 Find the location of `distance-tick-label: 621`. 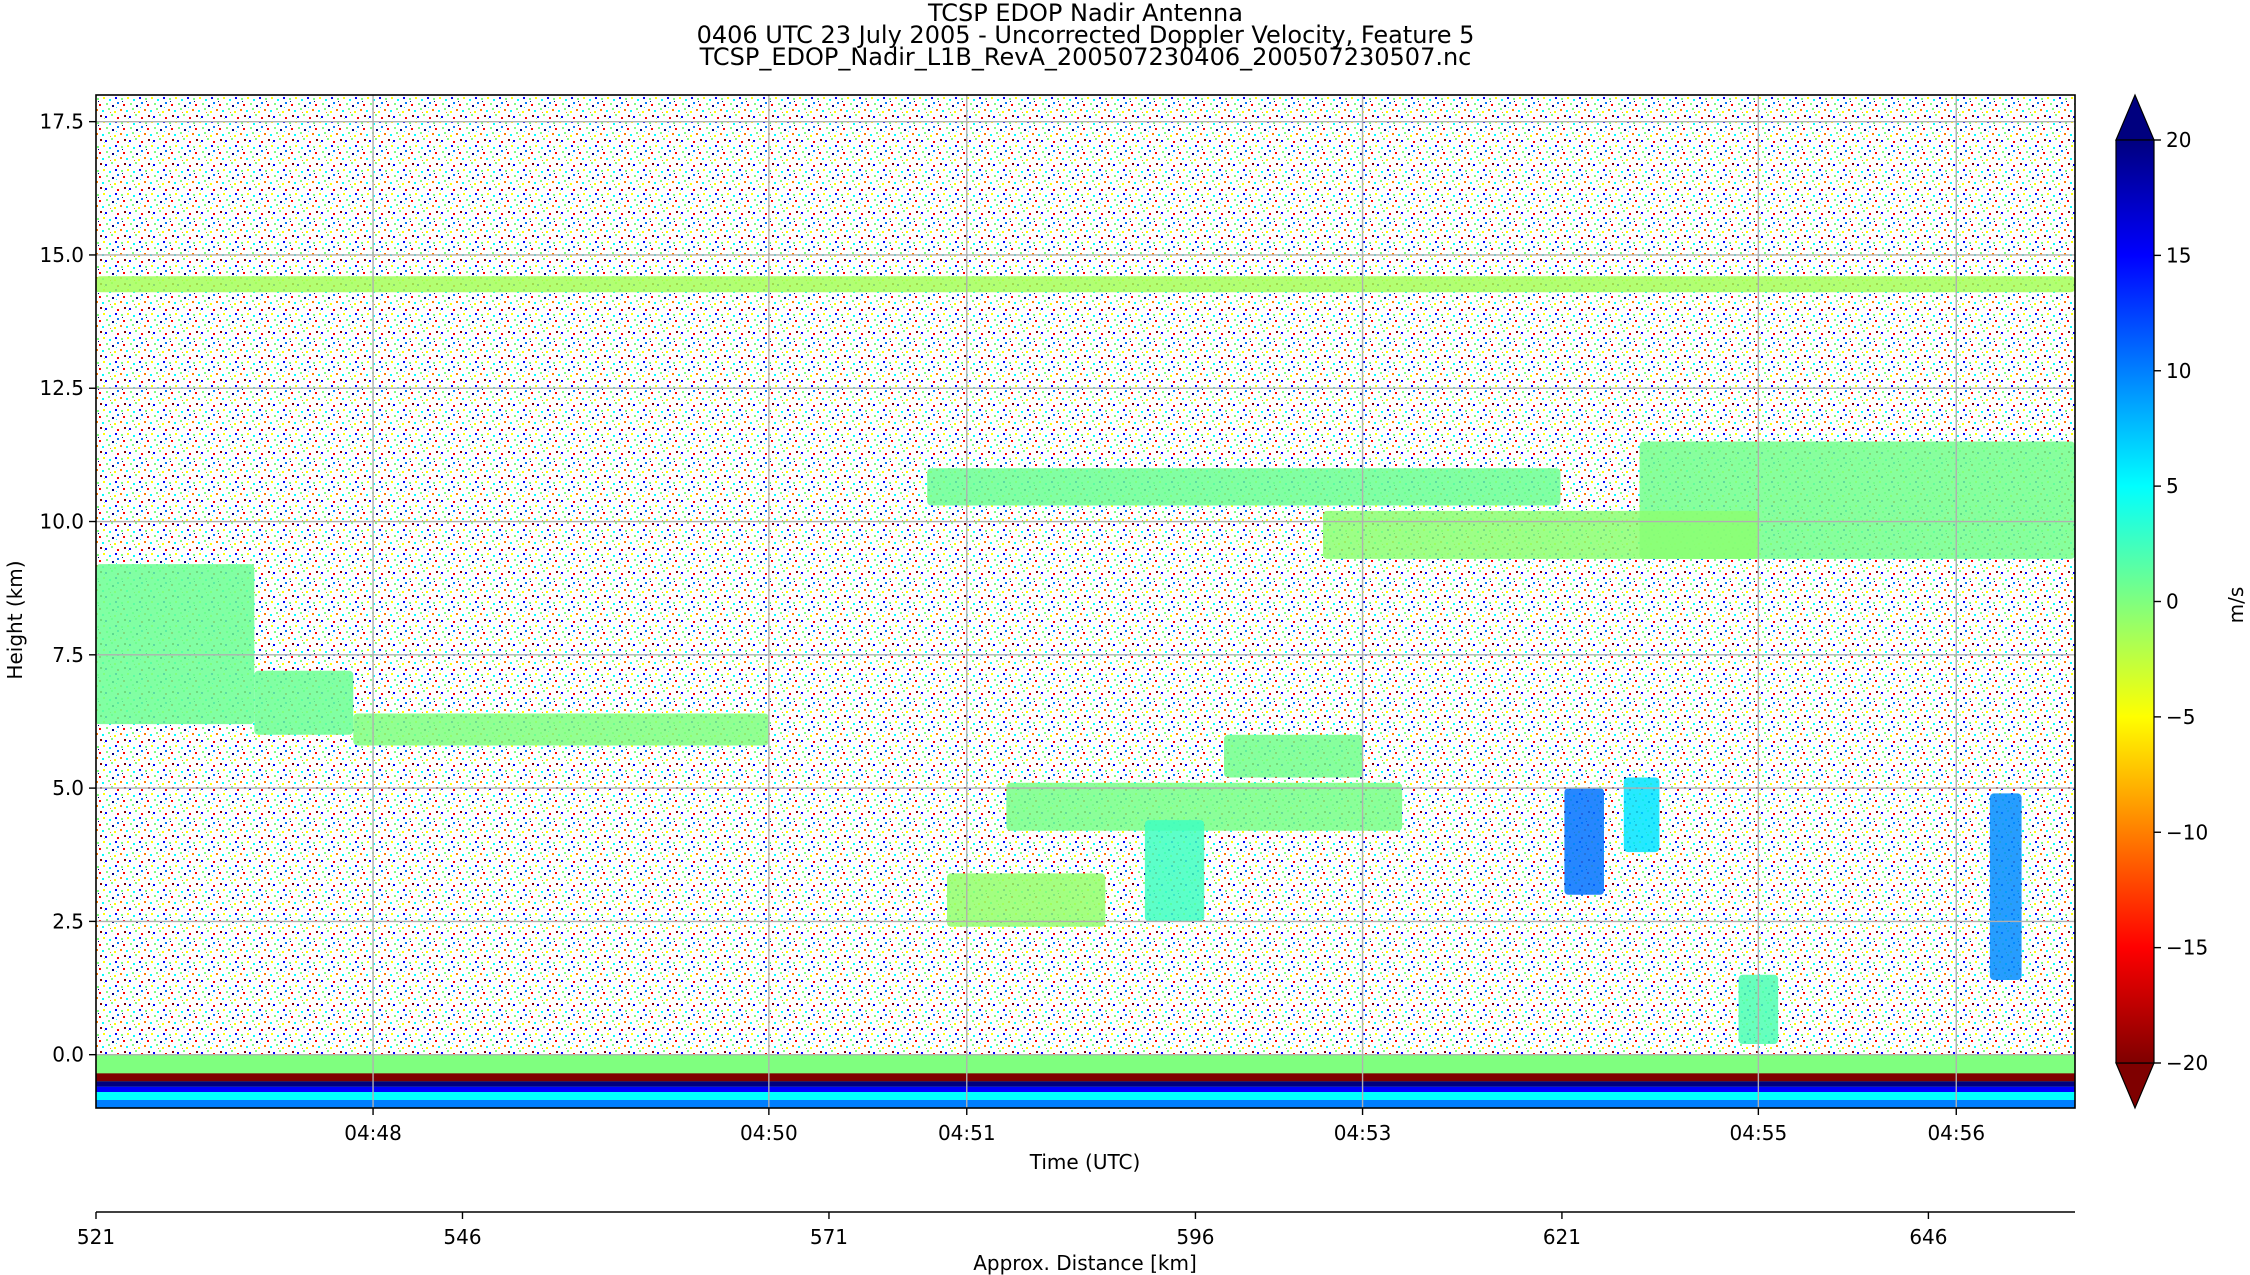

distance-tick-label: 621 is located at coordinates (1562, 1237).